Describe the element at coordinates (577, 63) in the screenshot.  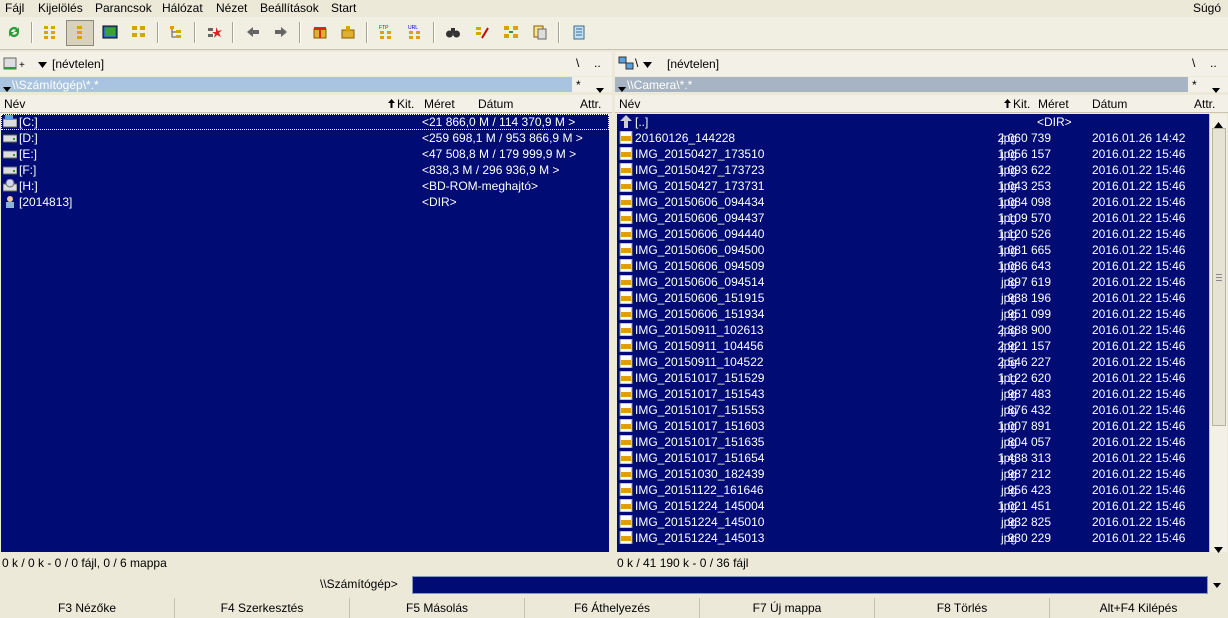
I see `left-root-button: \` at that location.